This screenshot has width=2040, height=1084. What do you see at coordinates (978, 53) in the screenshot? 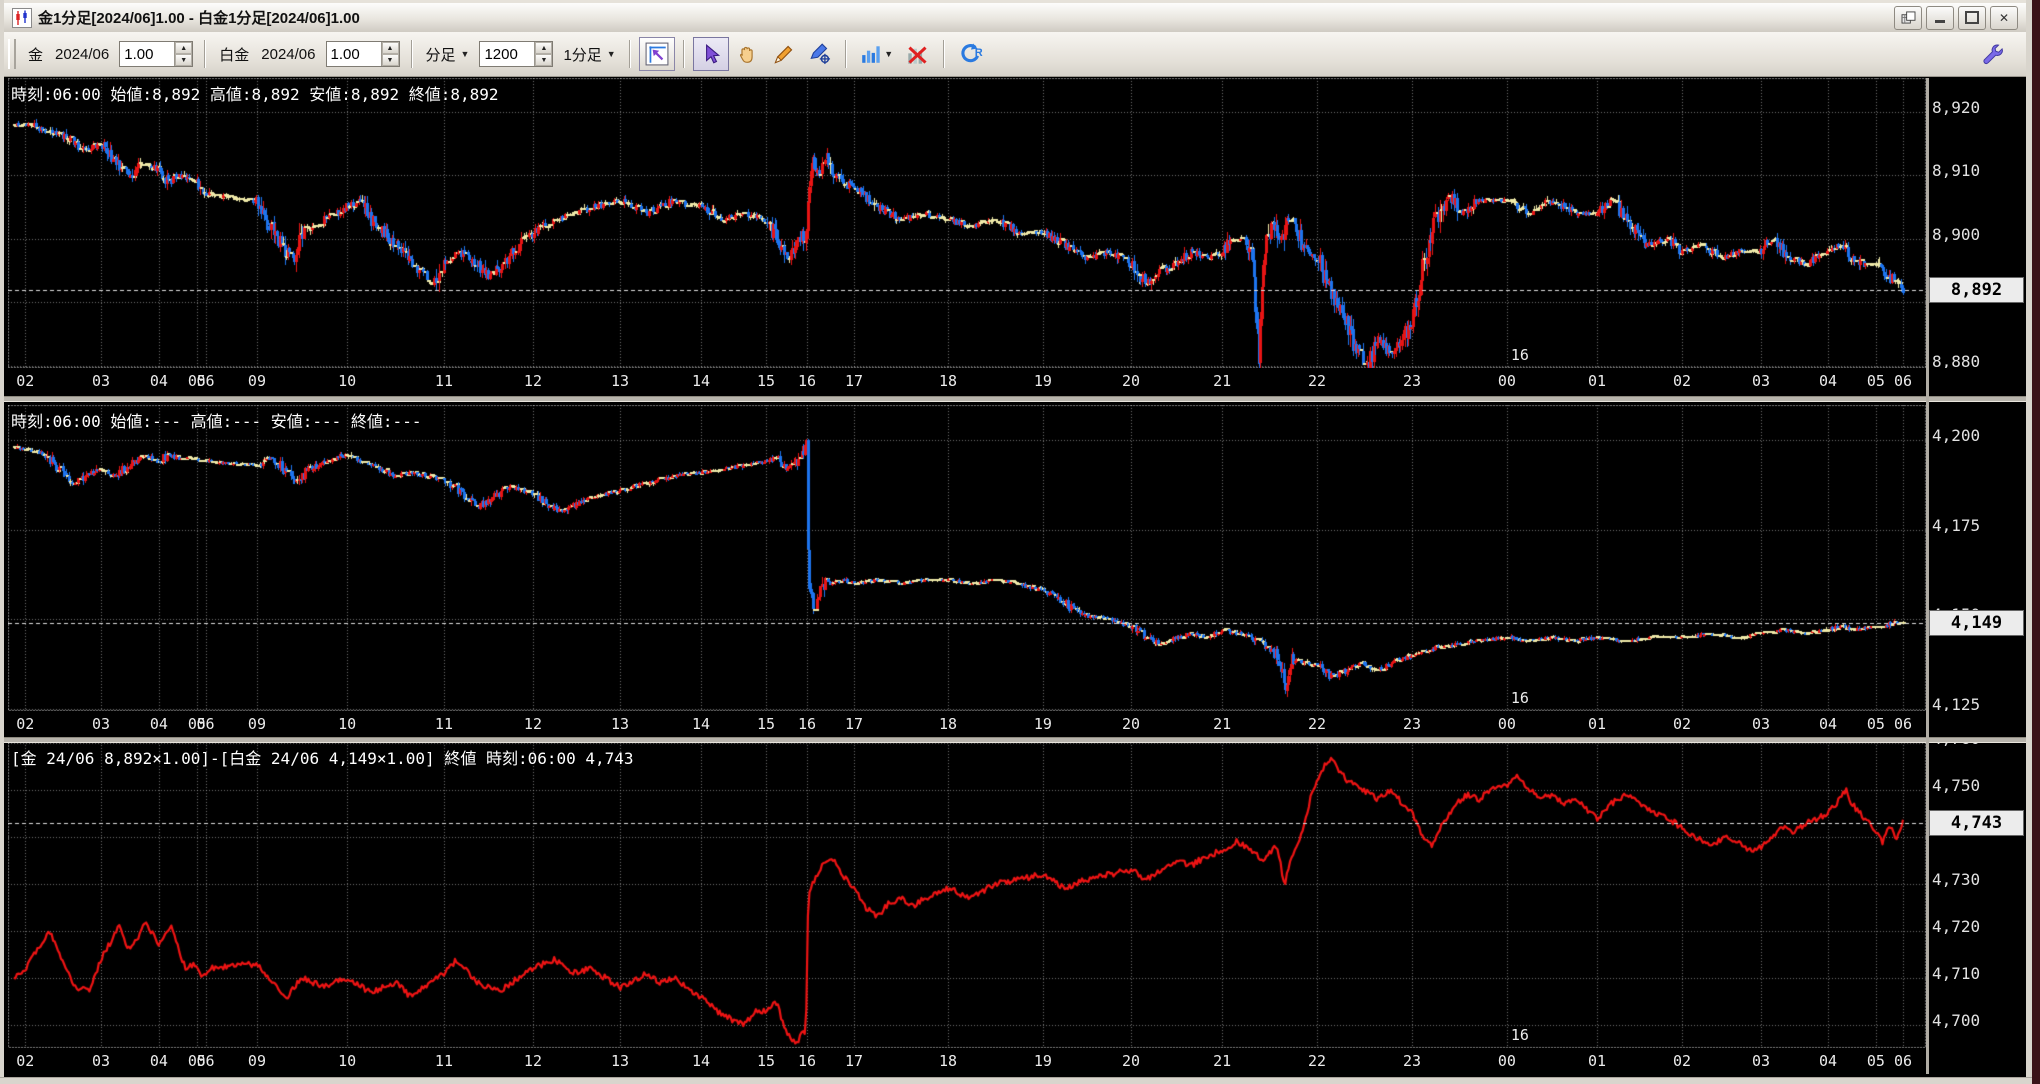
I see `refresh-r-label: R` at bounding box center [978, 53].